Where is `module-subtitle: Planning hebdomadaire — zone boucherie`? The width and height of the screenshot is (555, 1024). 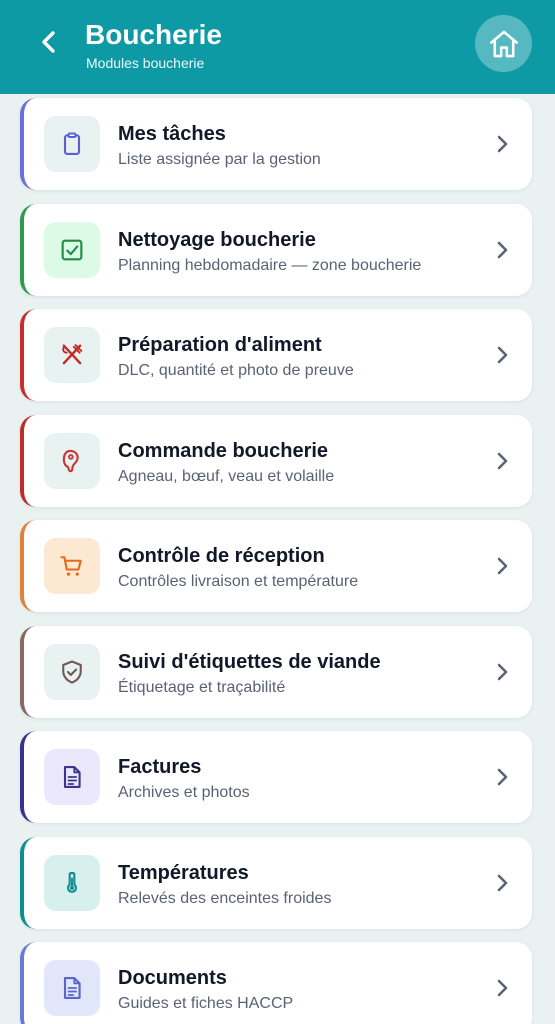
module-subtitle: Planning hebdomadaire — zone boucherie is located at coordinates (270, 265).